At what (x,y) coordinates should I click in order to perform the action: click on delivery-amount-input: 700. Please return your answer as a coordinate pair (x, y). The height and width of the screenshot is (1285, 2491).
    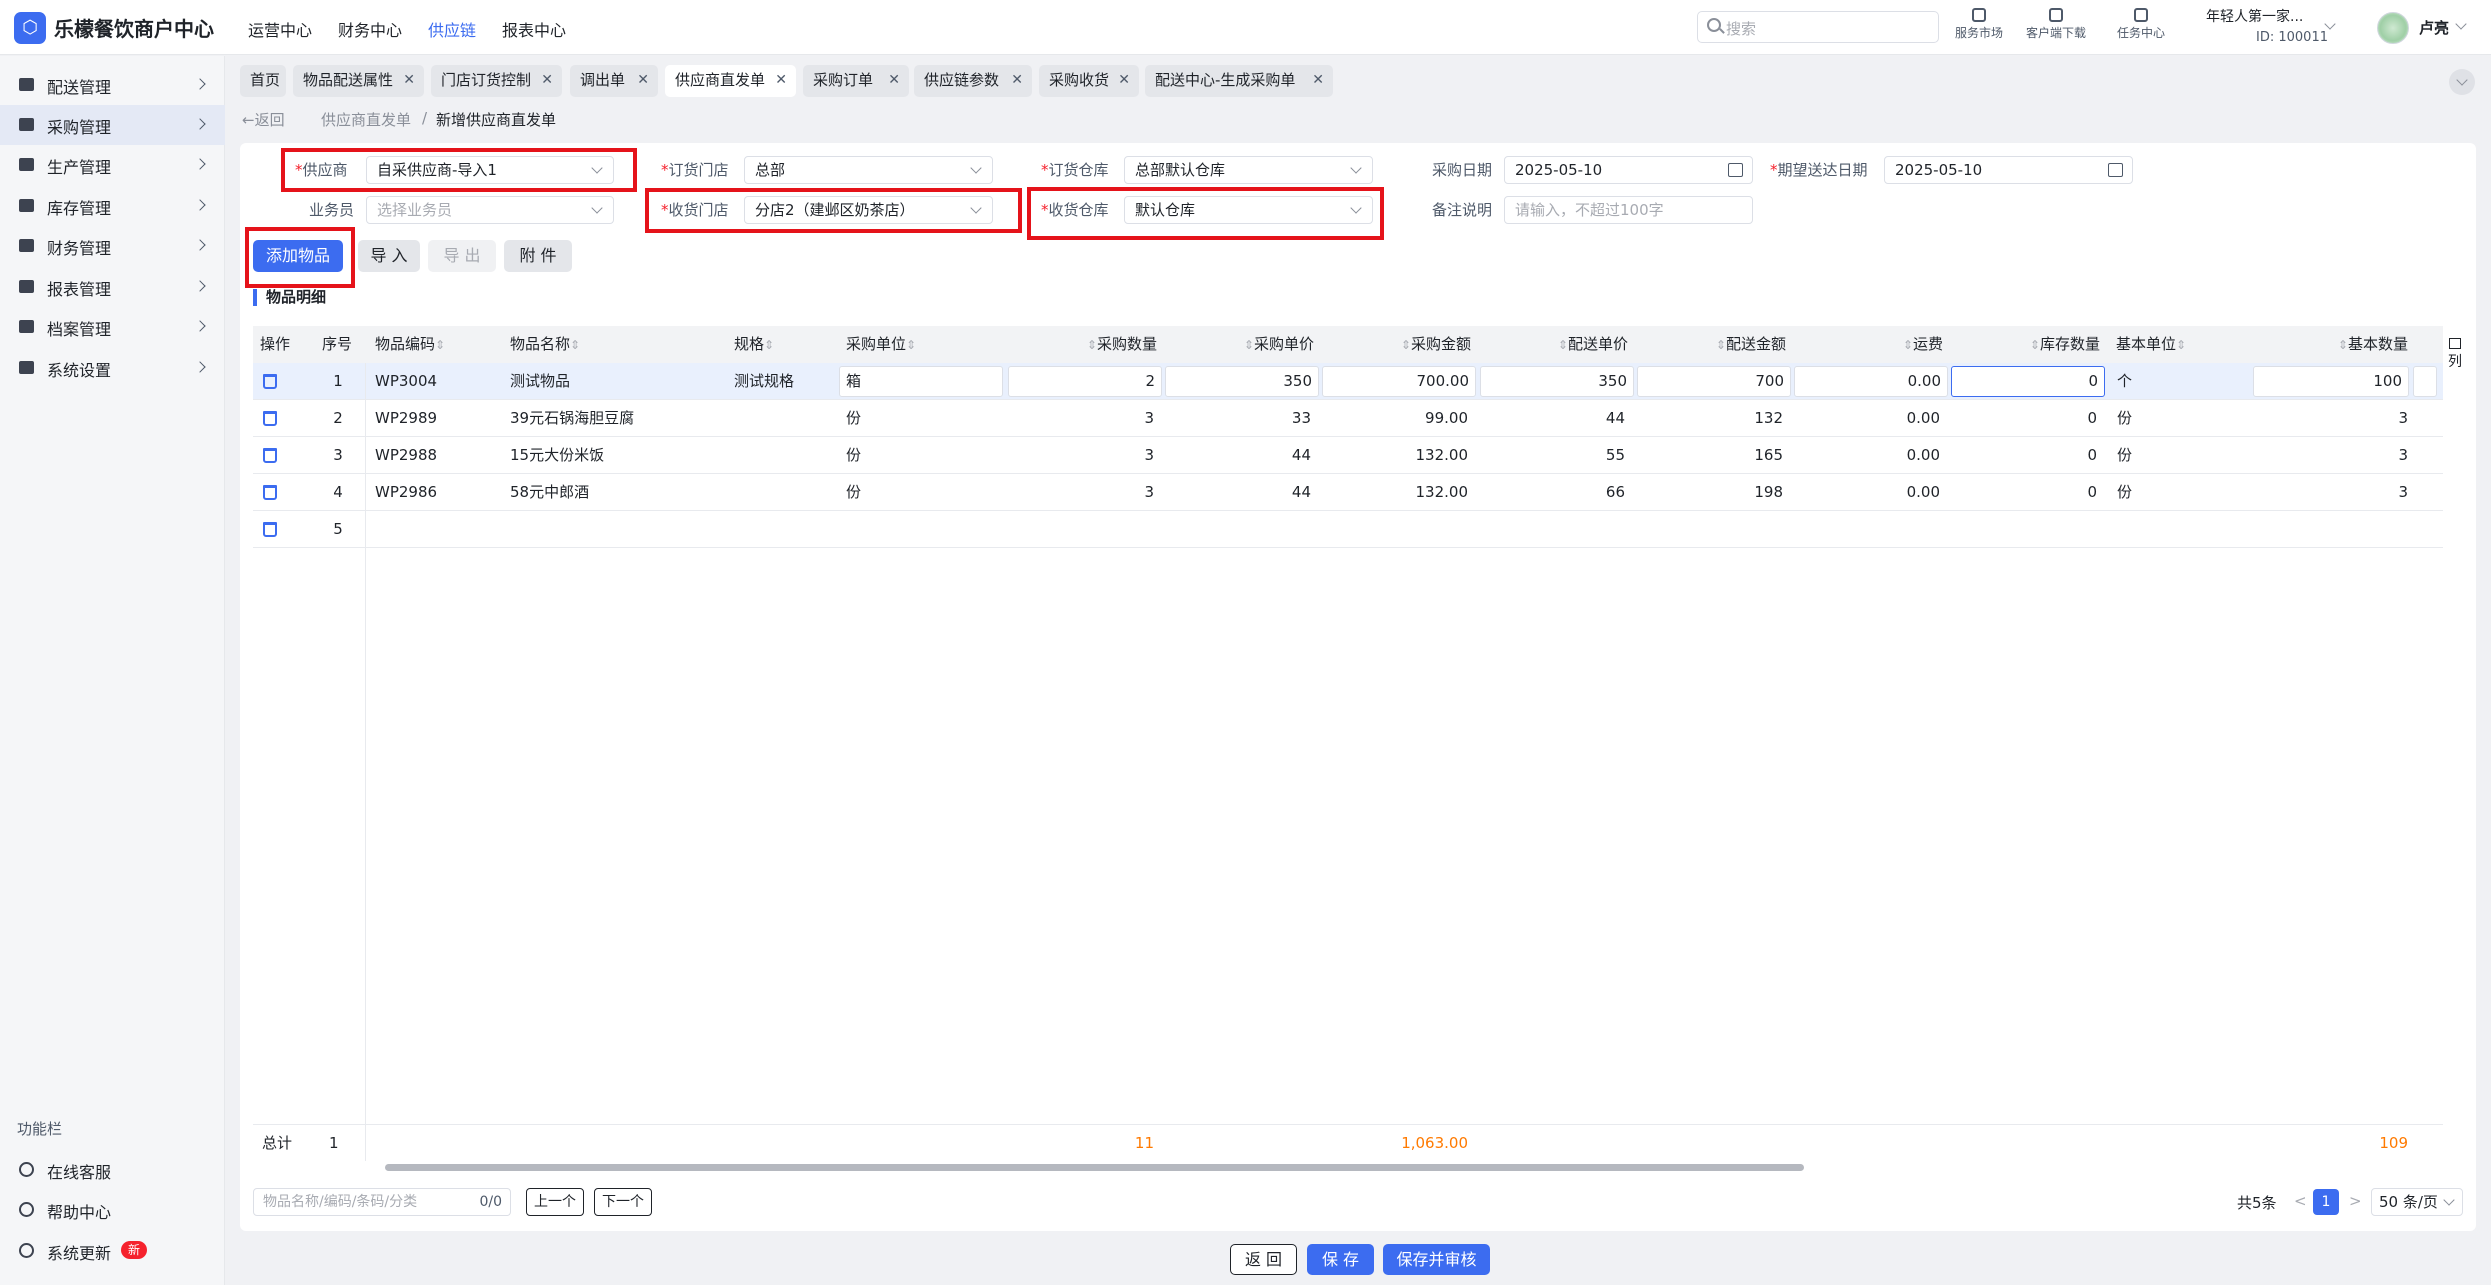
    Looking at the image, I should click on (1714, 381).